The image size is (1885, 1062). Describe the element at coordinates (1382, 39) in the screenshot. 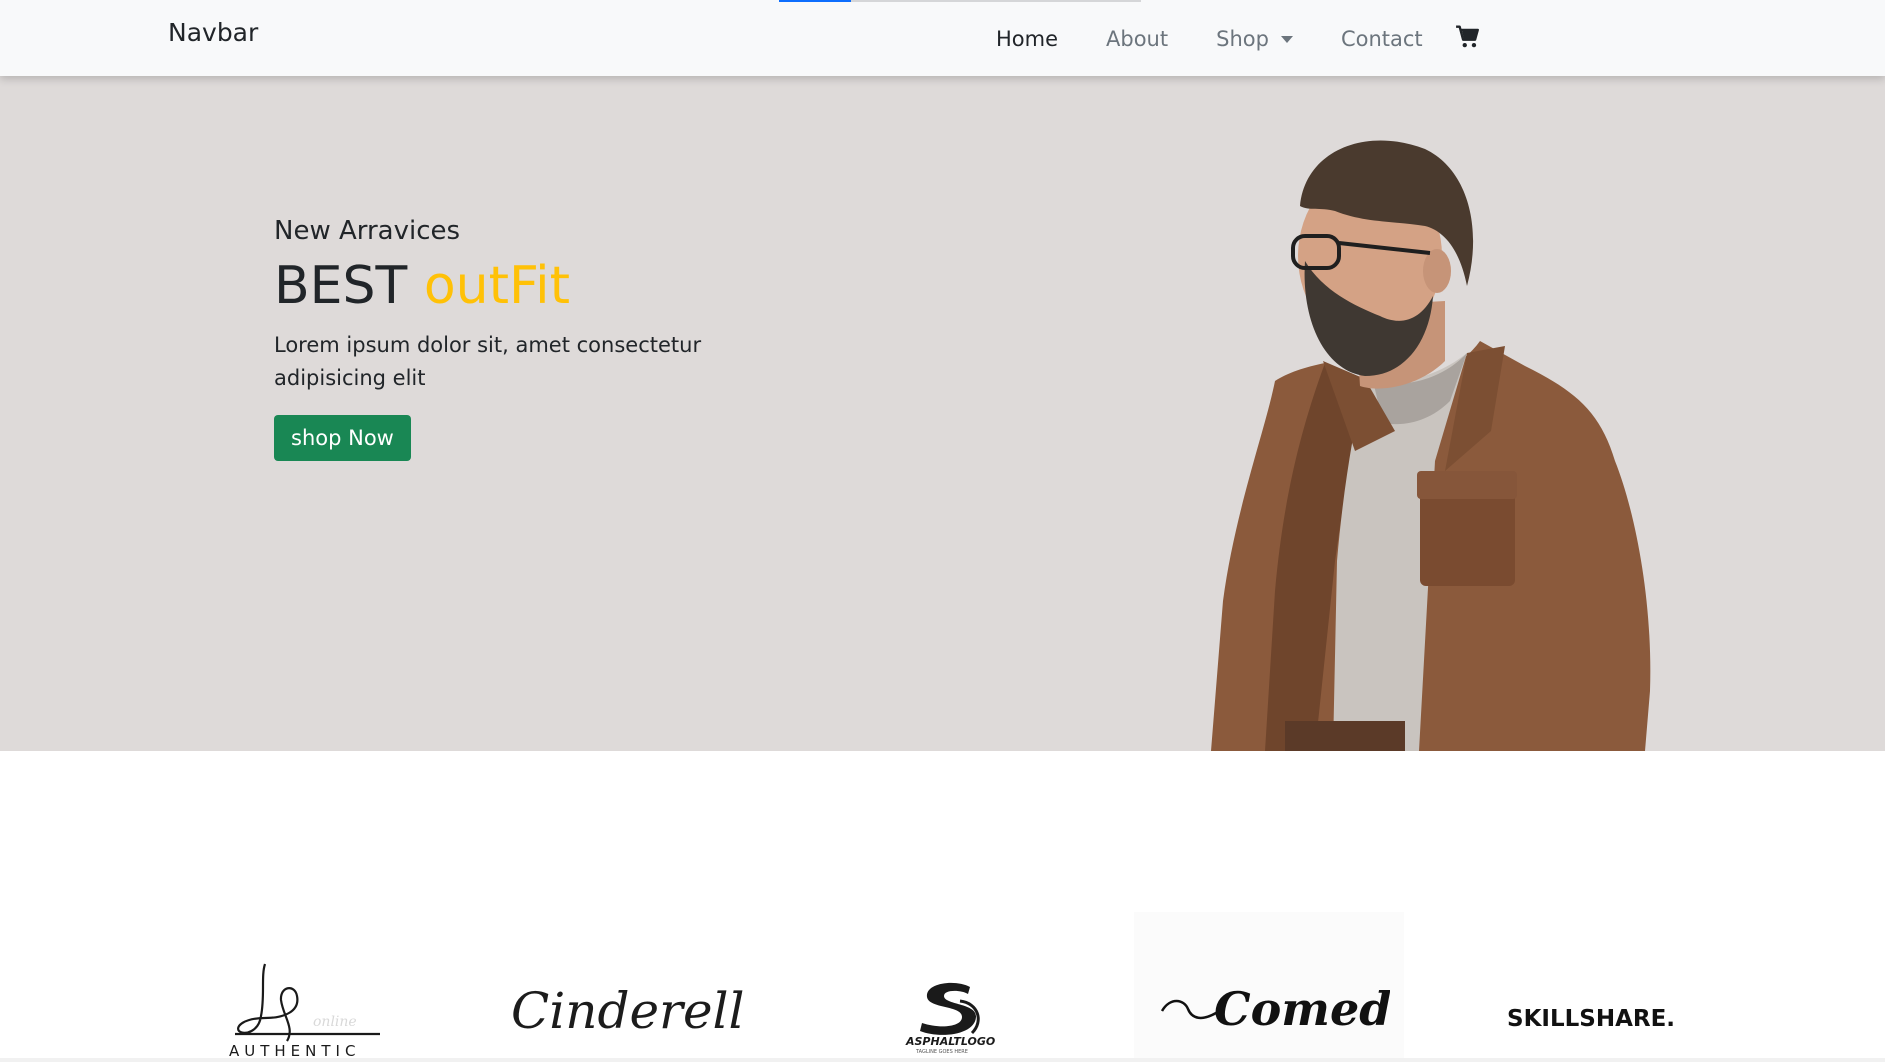

I see `nav-contact-link: Contact` at that location.